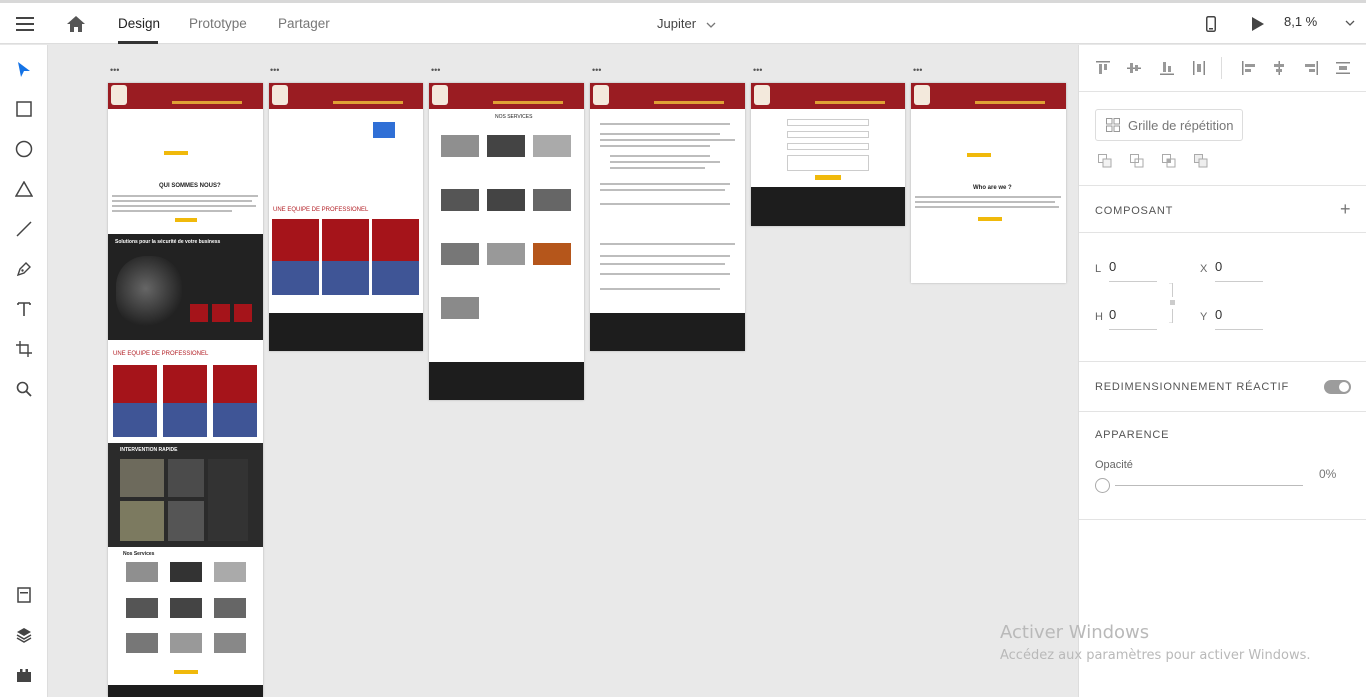 The image size is (1366, 697). I want to click on plugins-panel-icon, so click(24, 675).